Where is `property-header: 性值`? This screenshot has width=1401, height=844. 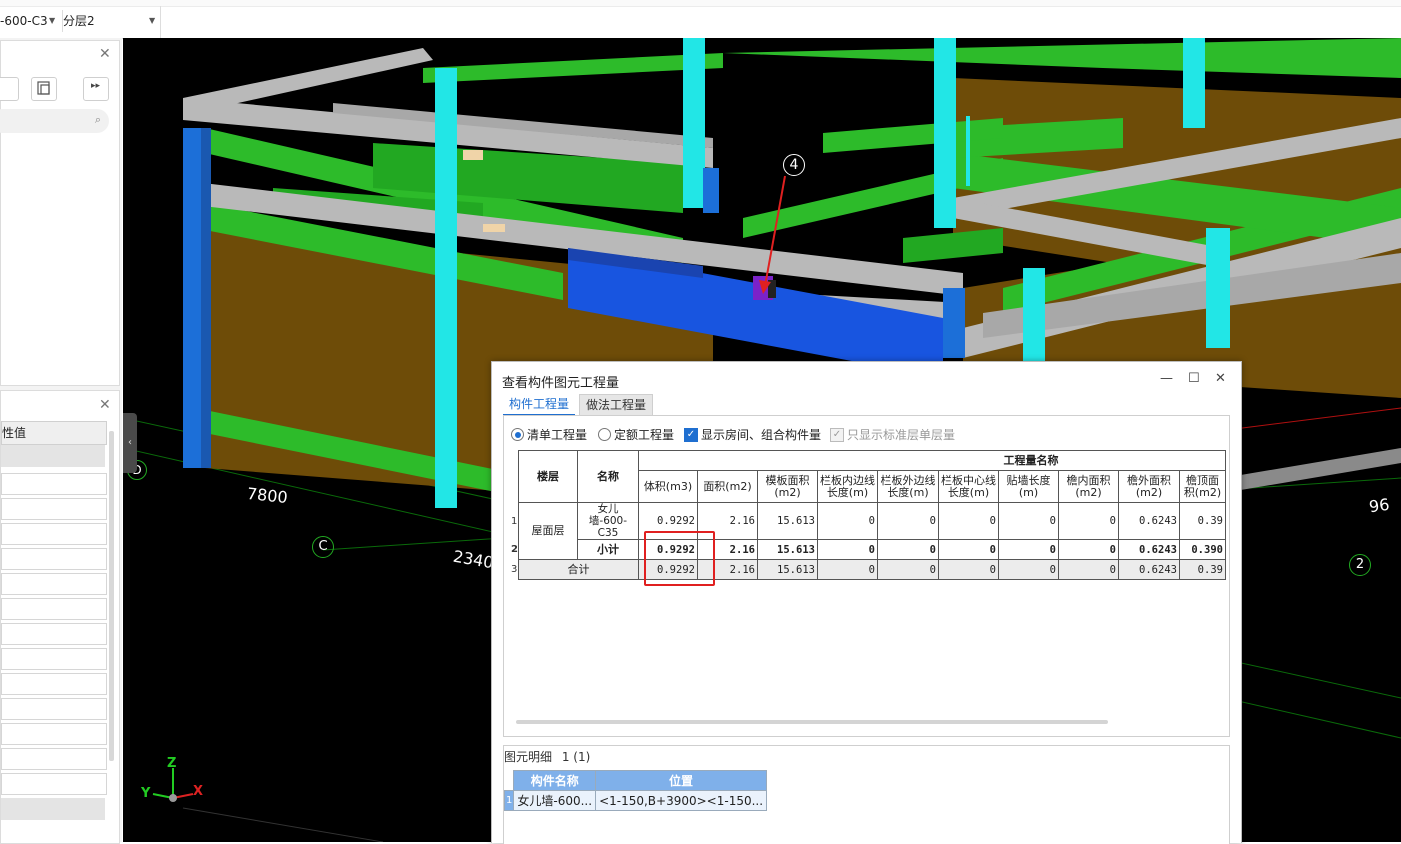 property-header: 性值 is located at coordinates (54, 433).